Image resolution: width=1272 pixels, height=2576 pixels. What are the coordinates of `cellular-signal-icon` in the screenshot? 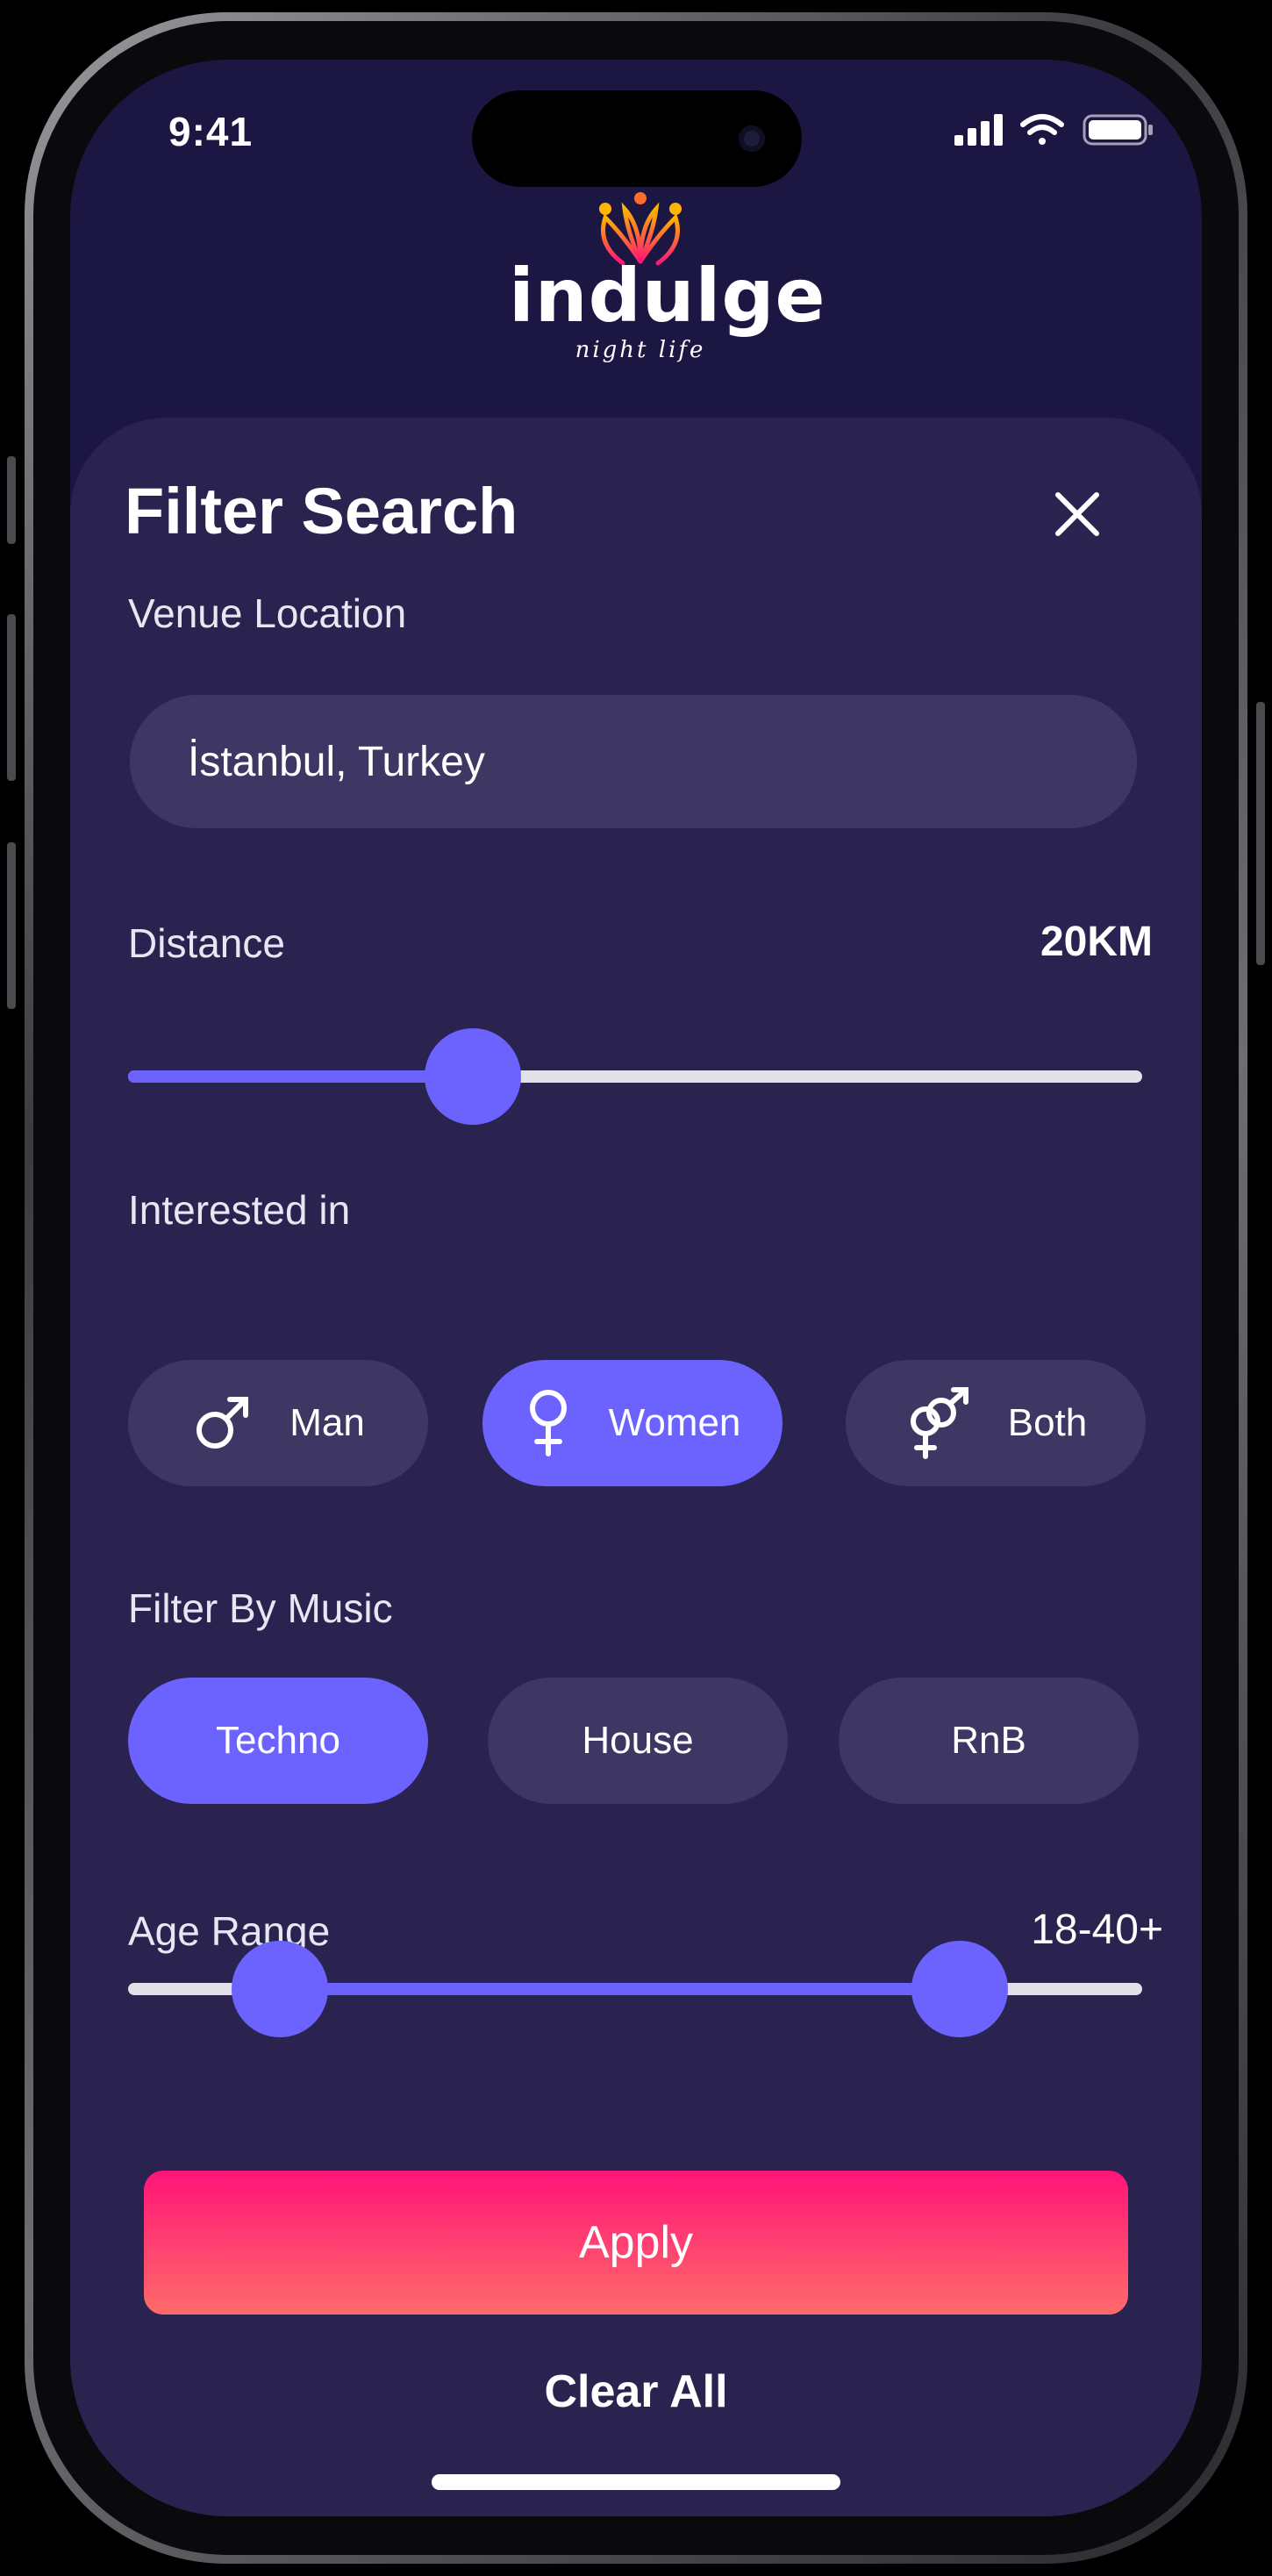 It's located at (978, 130).